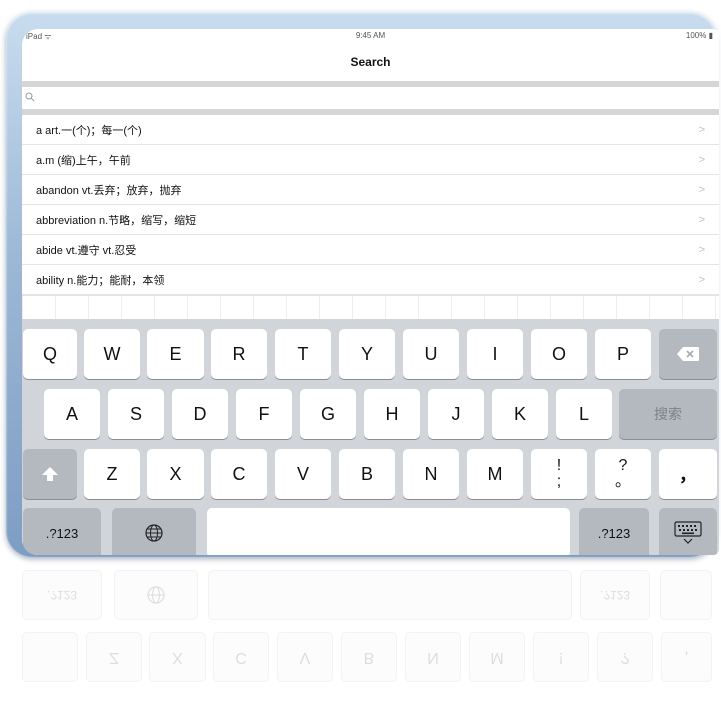 The image size is (721, 701). I want to click on reflection-key: ?, so click(625, 657).